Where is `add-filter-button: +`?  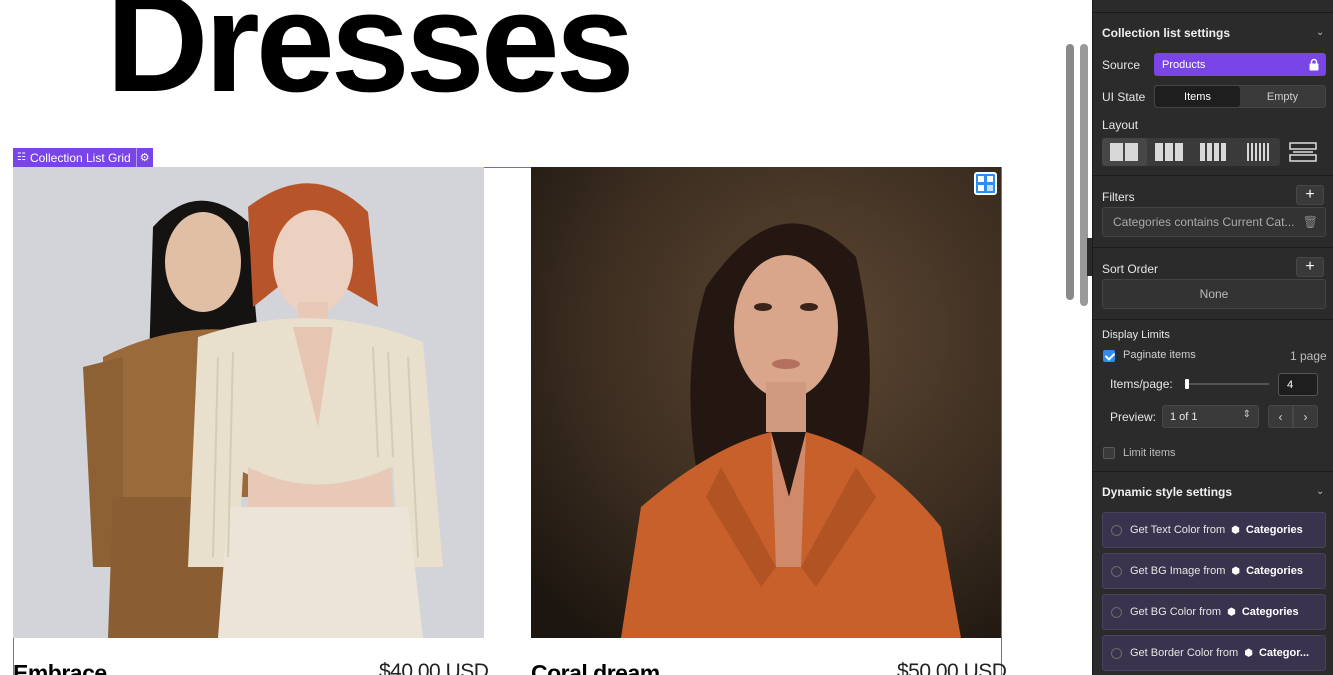
add-filter-button: + is located at coordinates (1310, 195).